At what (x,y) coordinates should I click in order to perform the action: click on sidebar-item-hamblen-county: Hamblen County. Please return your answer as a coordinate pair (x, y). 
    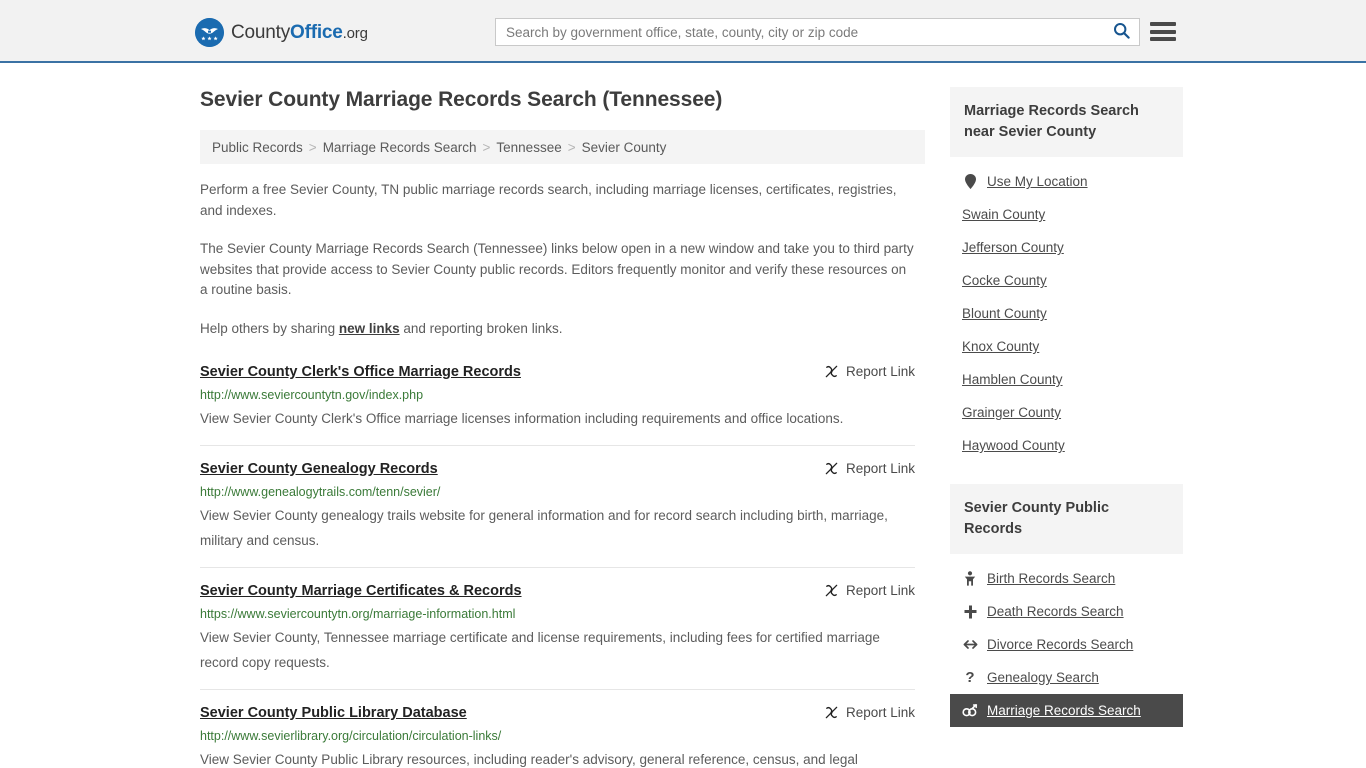
    Looking at the image, I should click on (1066, 379).